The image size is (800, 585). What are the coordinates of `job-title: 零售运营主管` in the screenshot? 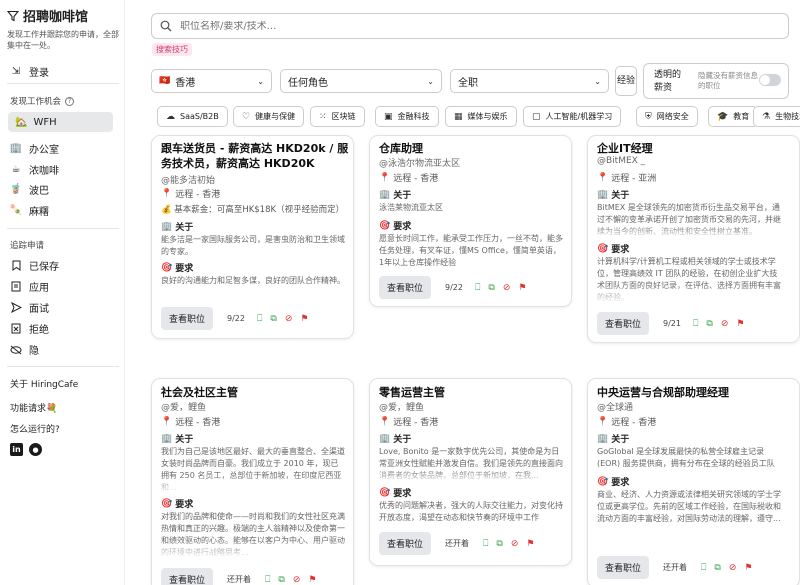 It's located at (474, 392).